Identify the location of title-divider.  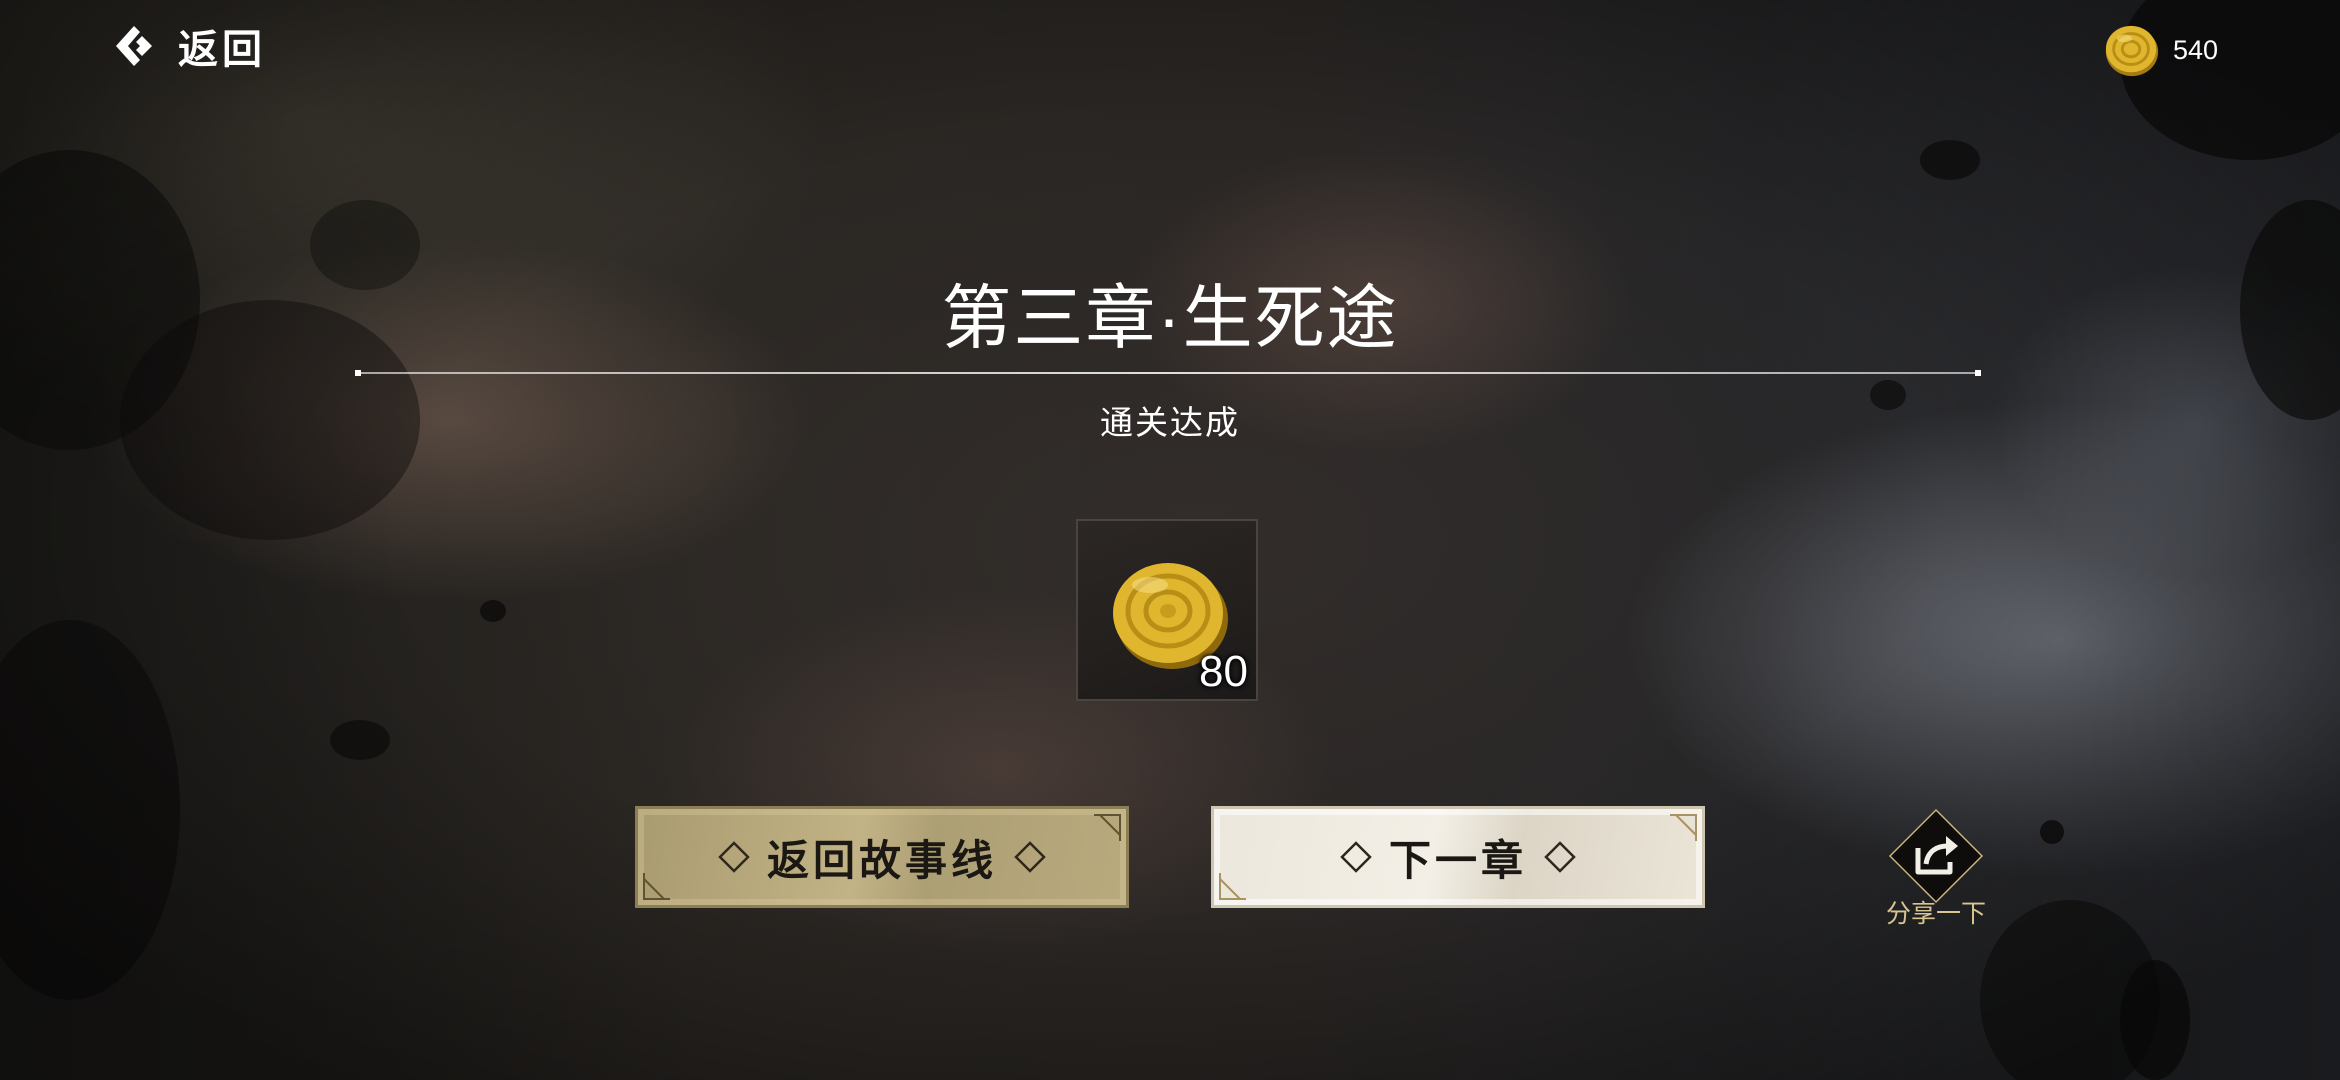
(1168, 373).